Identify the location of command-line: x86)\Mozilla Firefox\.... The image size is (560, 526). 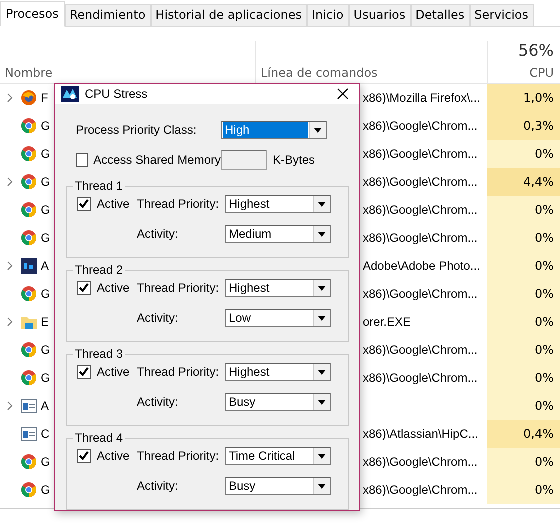
(421, 98).